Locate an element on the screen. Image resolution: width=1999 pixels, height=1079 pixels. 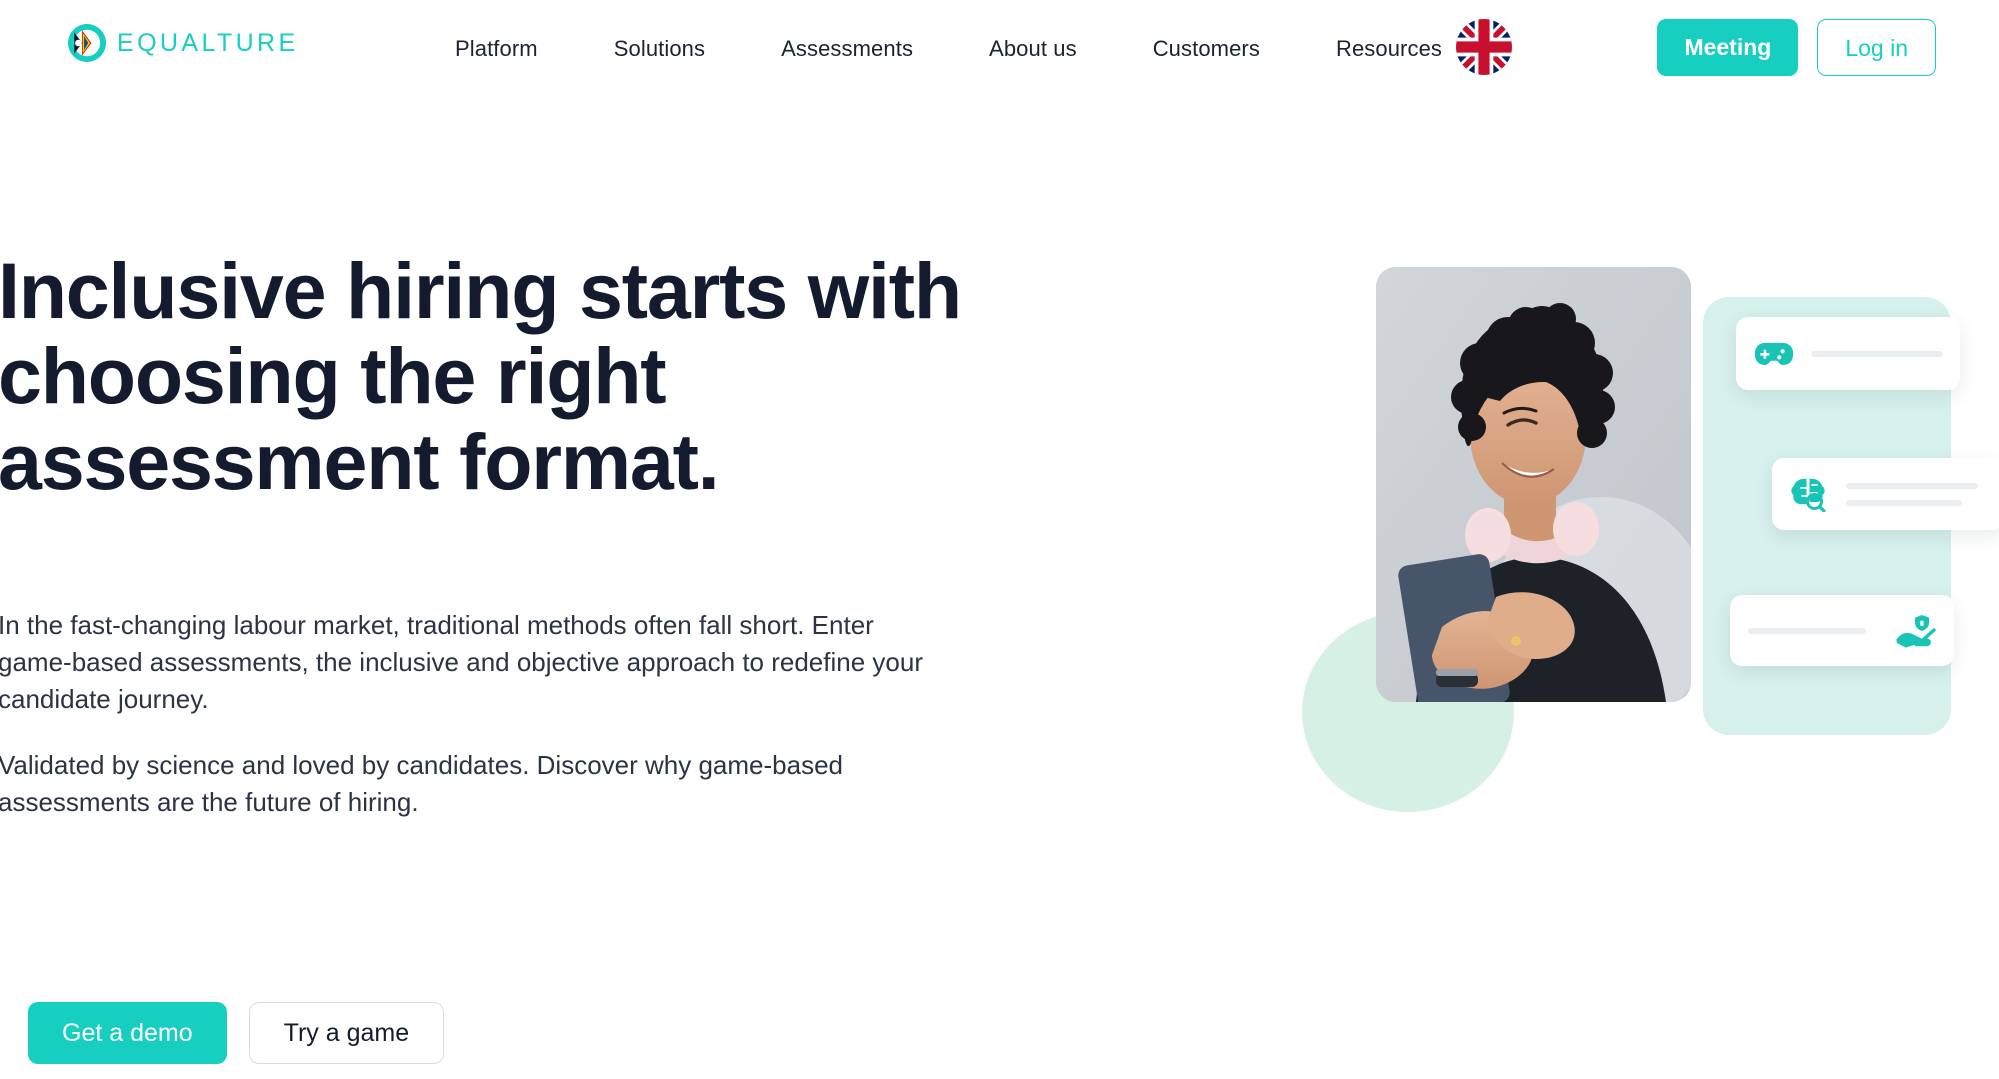
logo: EQUALTURE is located at coordinates (183, 43).